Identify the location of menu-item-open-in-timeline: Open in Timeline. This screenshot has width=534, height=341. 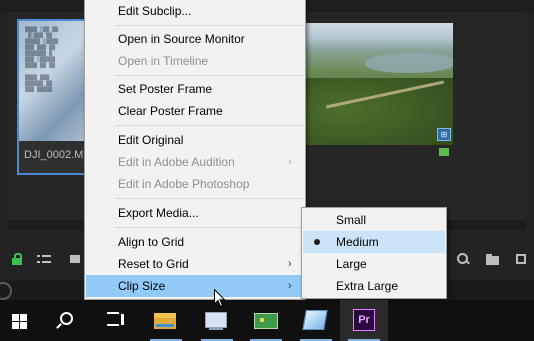
(195, 61).